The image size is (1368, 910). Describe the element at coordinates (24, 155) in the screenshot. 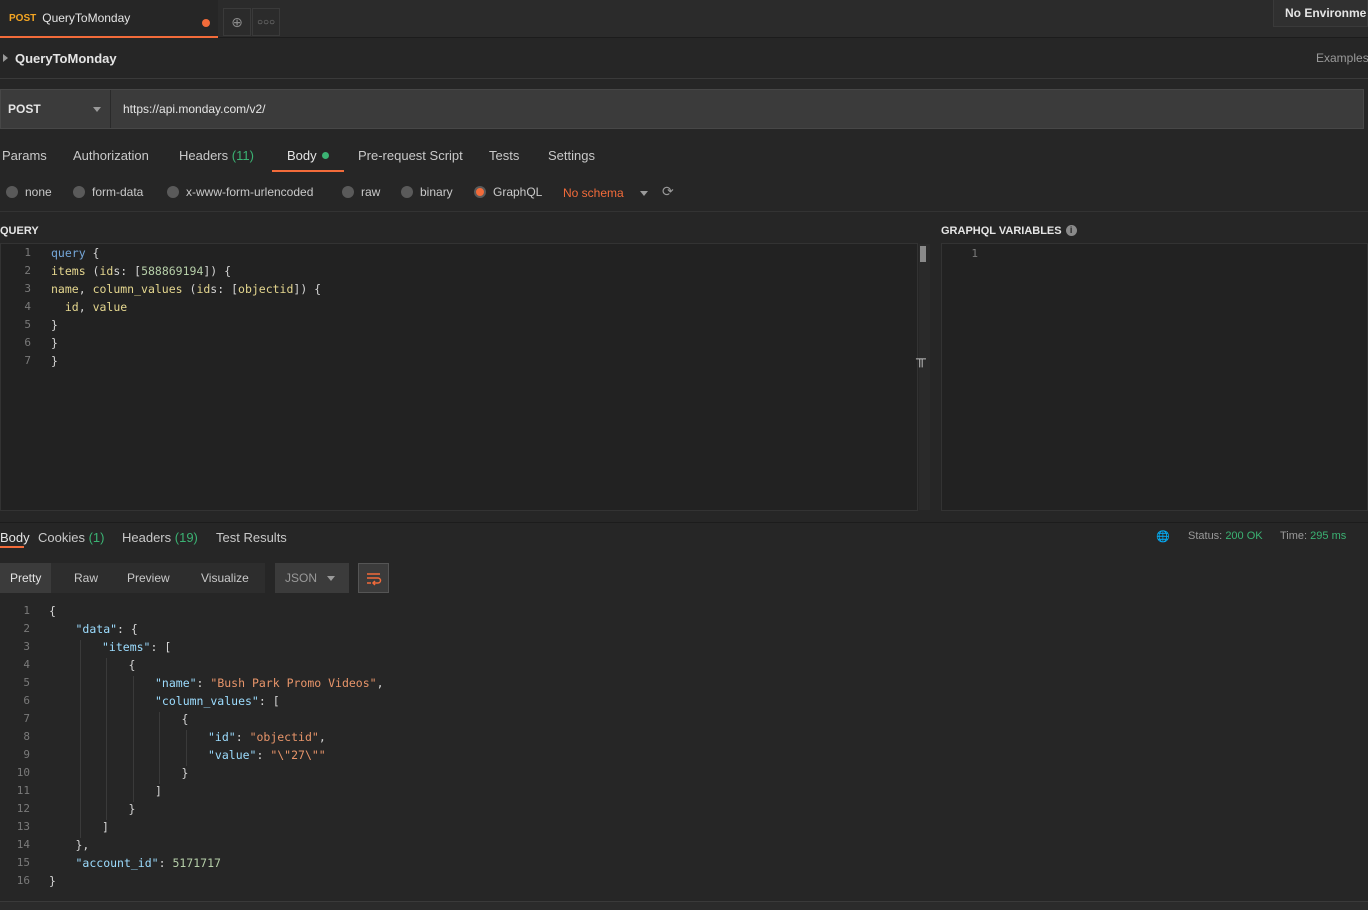

I see `tab-params: Params` at that location.